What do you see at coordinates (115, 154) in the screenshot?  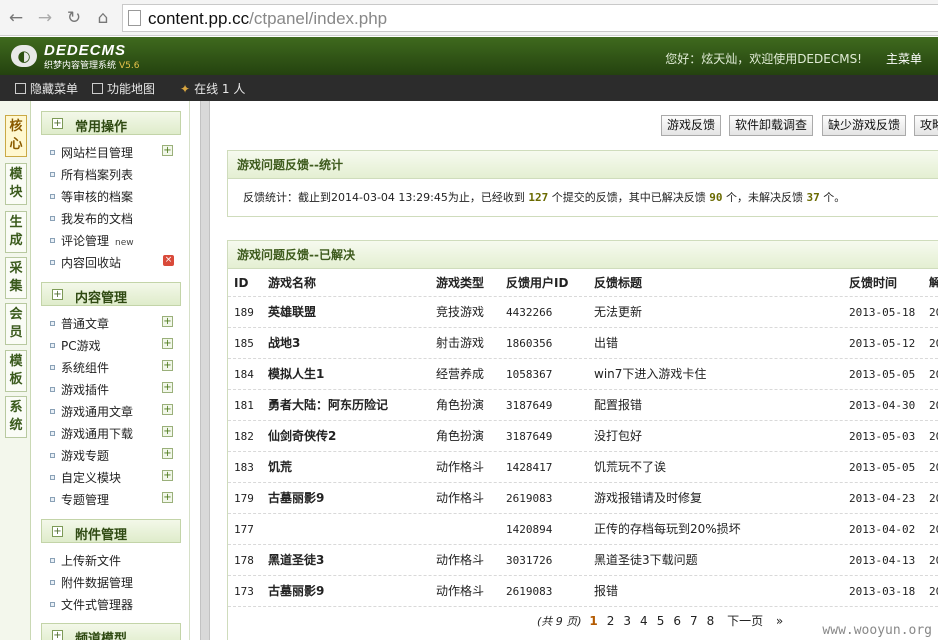 I see `menu-item-site-columns: 网站栏目管理 +` at bounding box center [115, 154].